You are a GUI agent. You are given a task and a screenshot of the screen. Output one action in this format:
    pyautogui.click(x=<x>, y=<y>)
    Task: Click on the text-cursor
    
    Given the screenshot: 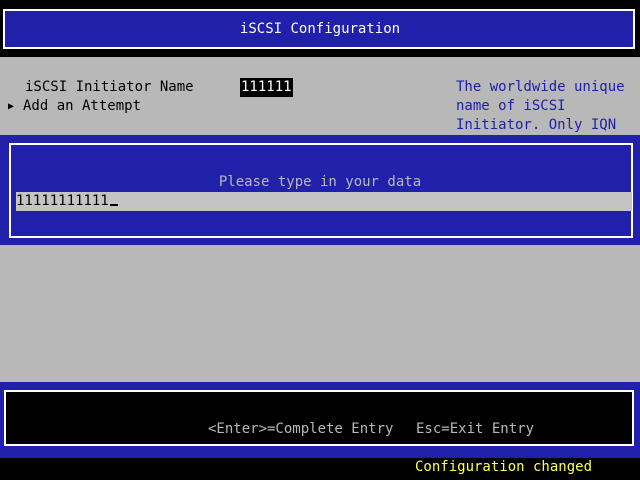 What is the action you would take?
    pyautogui.click(x=113, y=205)
    